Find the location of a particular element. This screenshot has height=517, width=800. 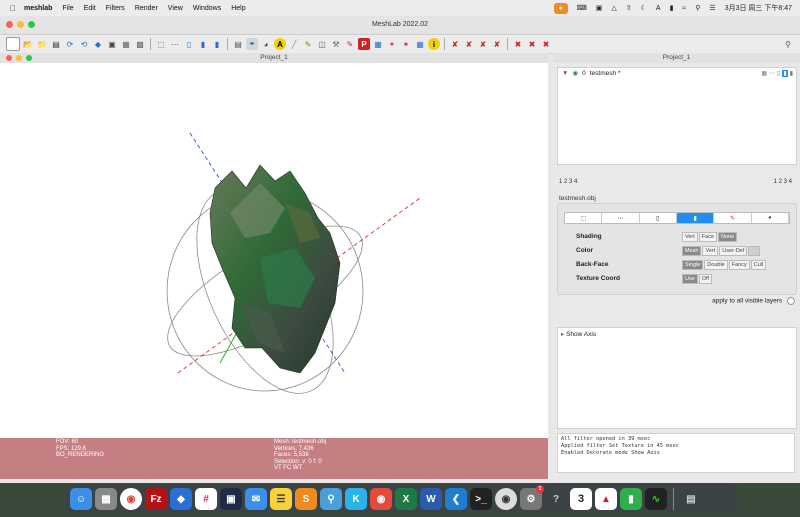

select-region-icon: ✘ is located at coordinates (455, 44).